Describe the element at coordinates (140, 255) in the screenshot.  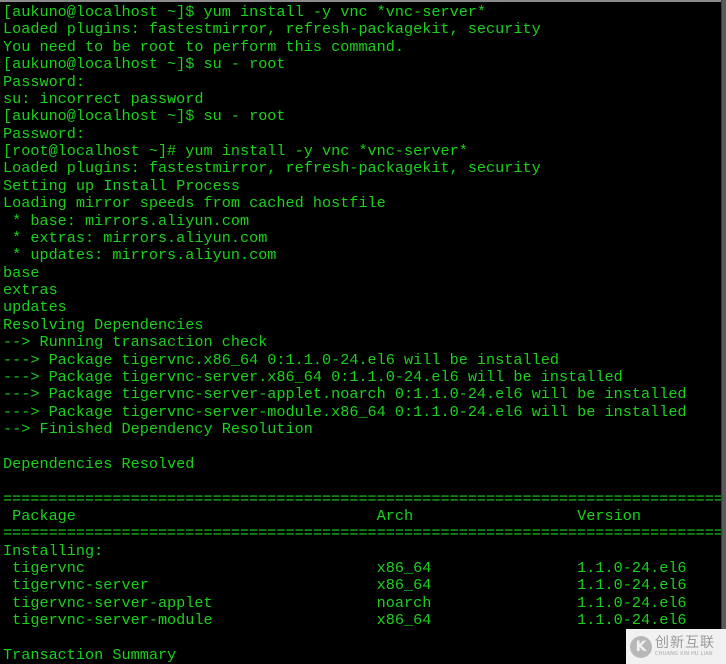
I see `terminal-line: * updates: mirrors.aliyun.com` at that location.